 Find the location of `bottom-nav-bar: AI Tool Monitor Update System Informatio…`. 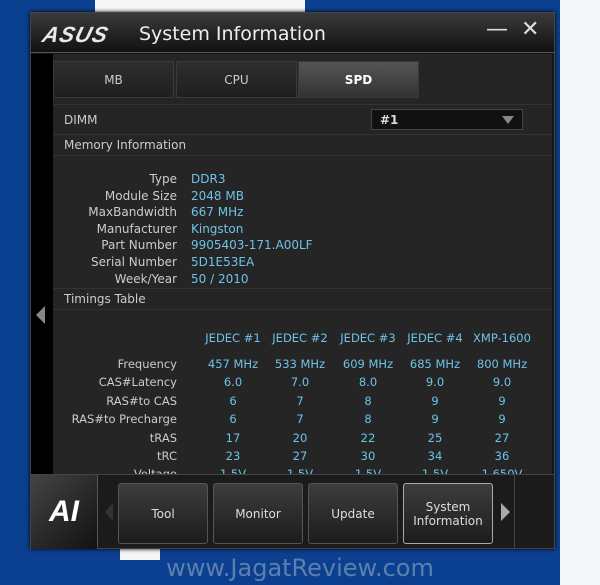

bottom-nav-bar: AI Tool Monitor Update System Informatio… is located at coordinates (292, 511).